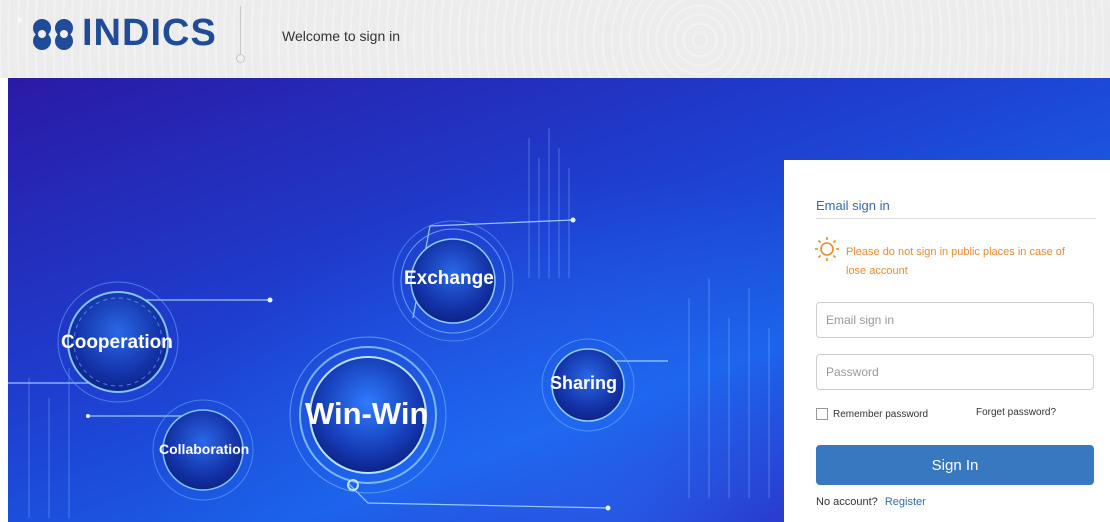 The height and width of the screenshot is (522, 1110). I want to click on cooperation-label: Cooperation, so click(117, 342).